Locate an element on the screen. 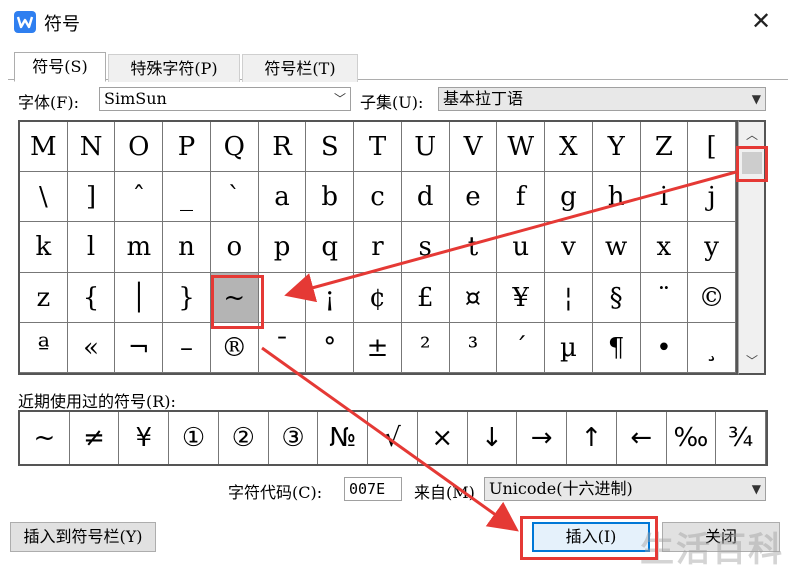  tab-symbols: 符号(S) is located at coordinates (60, 67).